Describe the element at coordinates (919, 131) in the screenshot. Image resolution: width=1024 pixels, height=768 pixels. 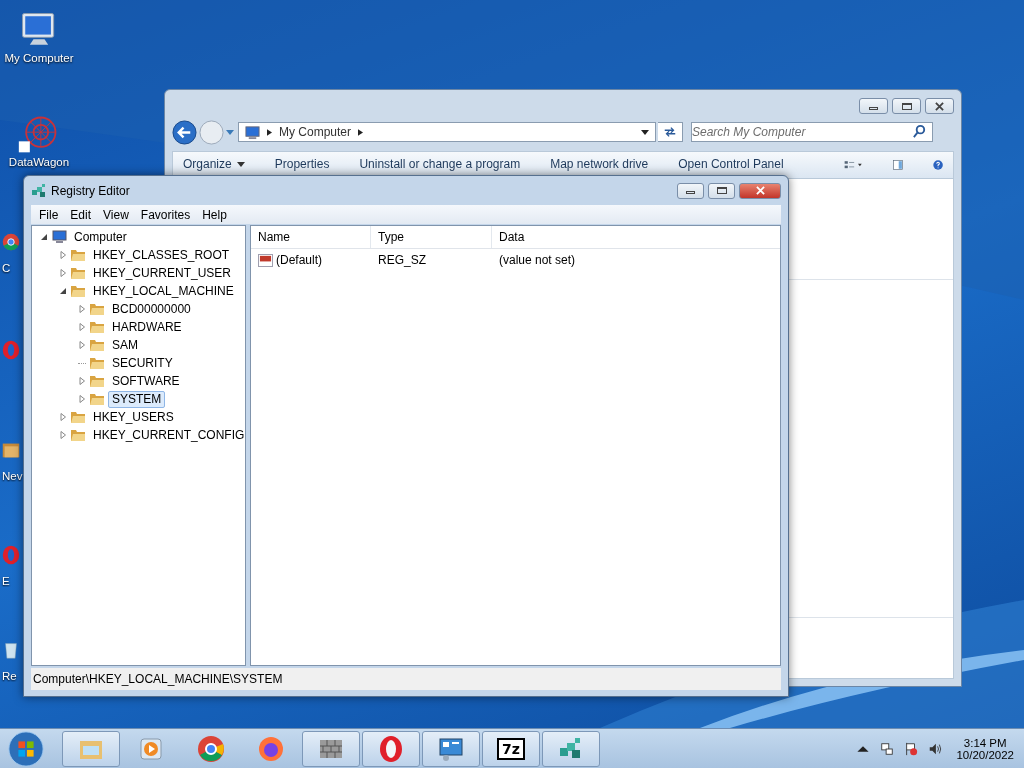
I see `search-icon` at that location.